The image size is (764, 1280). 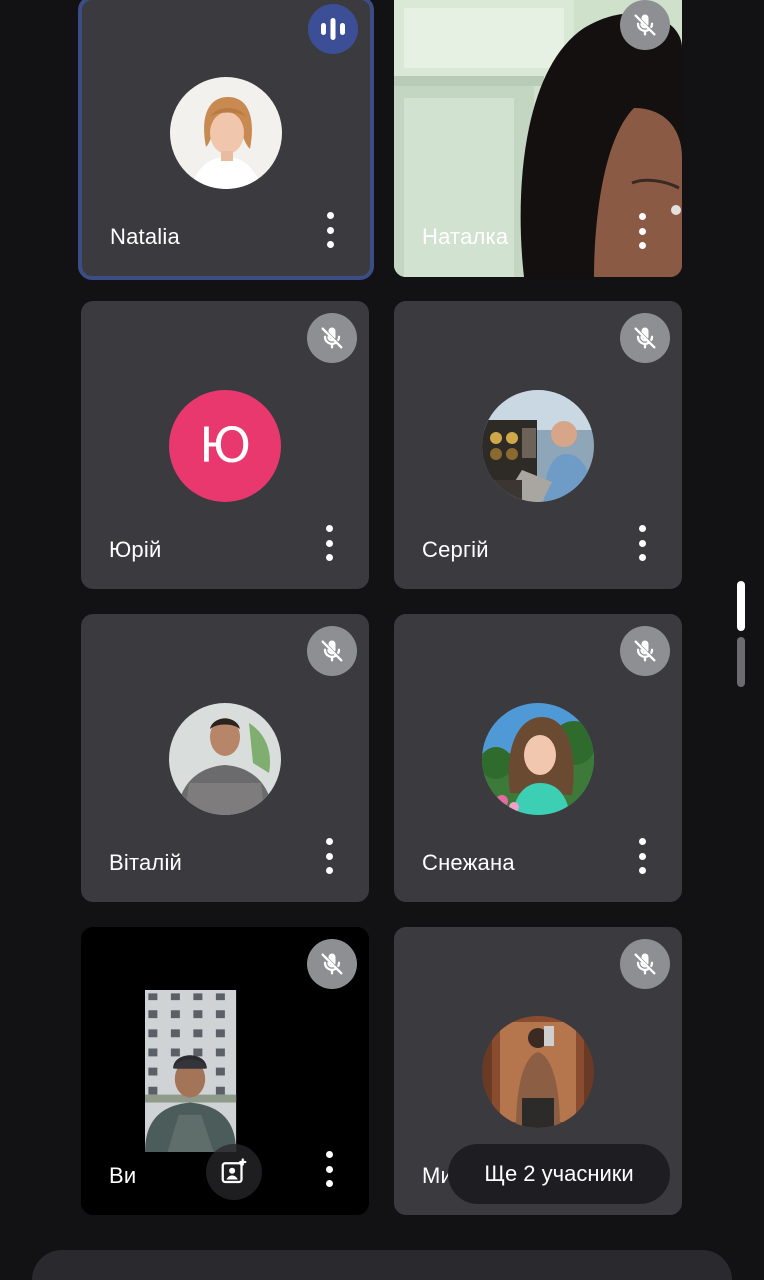 I want to click on participant-tile-serhii: Сергій, so click(x=538, y=445).